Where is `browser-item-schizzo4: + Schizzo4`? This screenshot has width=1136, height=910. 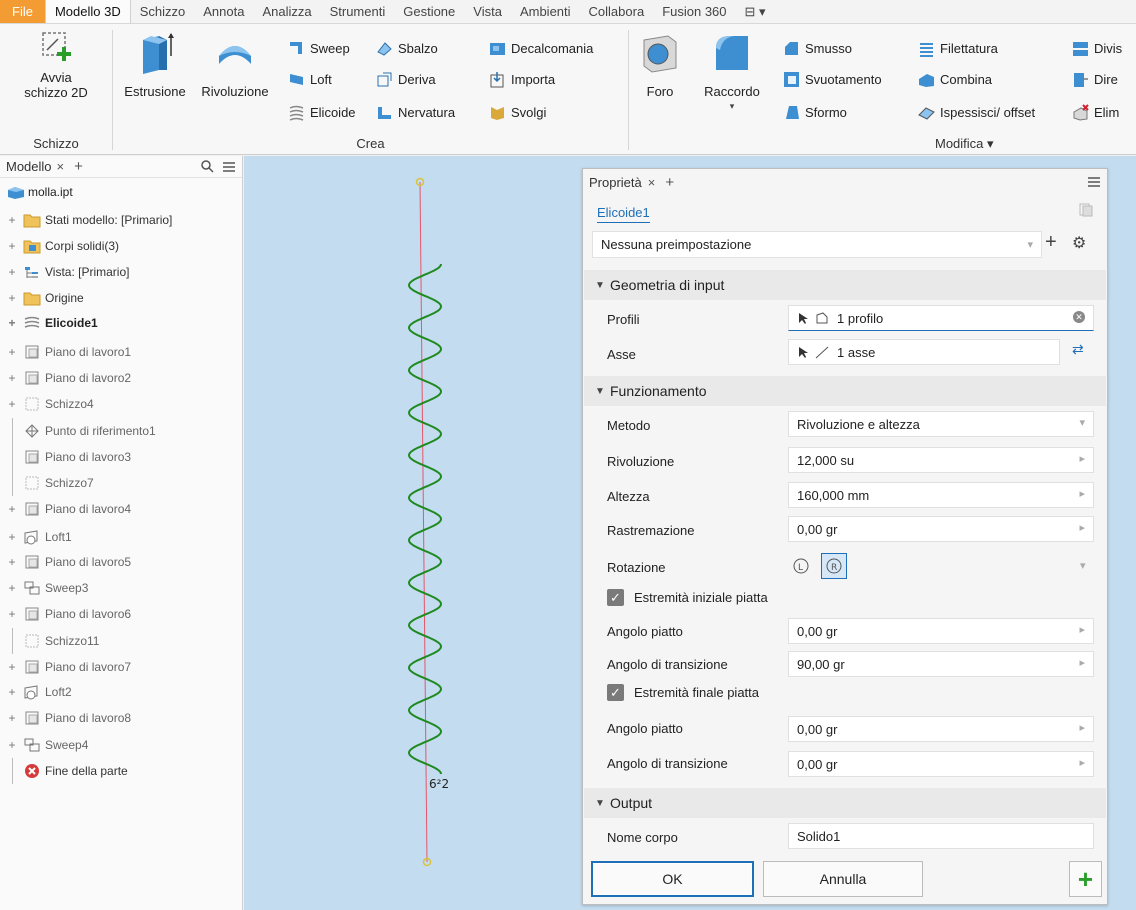 browser-item-schizzo4: + Schizzo4 is located at coordinates (46, 404).